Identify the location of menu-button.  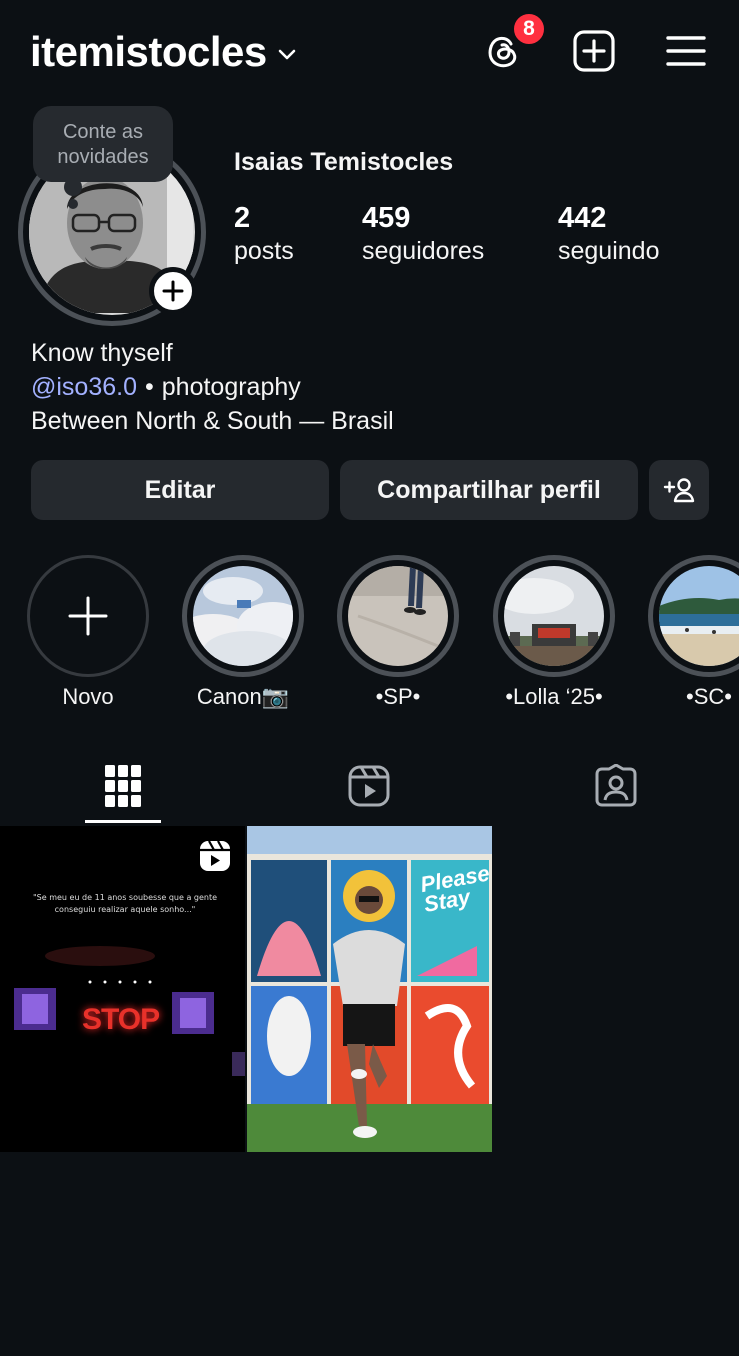
(686, 51).